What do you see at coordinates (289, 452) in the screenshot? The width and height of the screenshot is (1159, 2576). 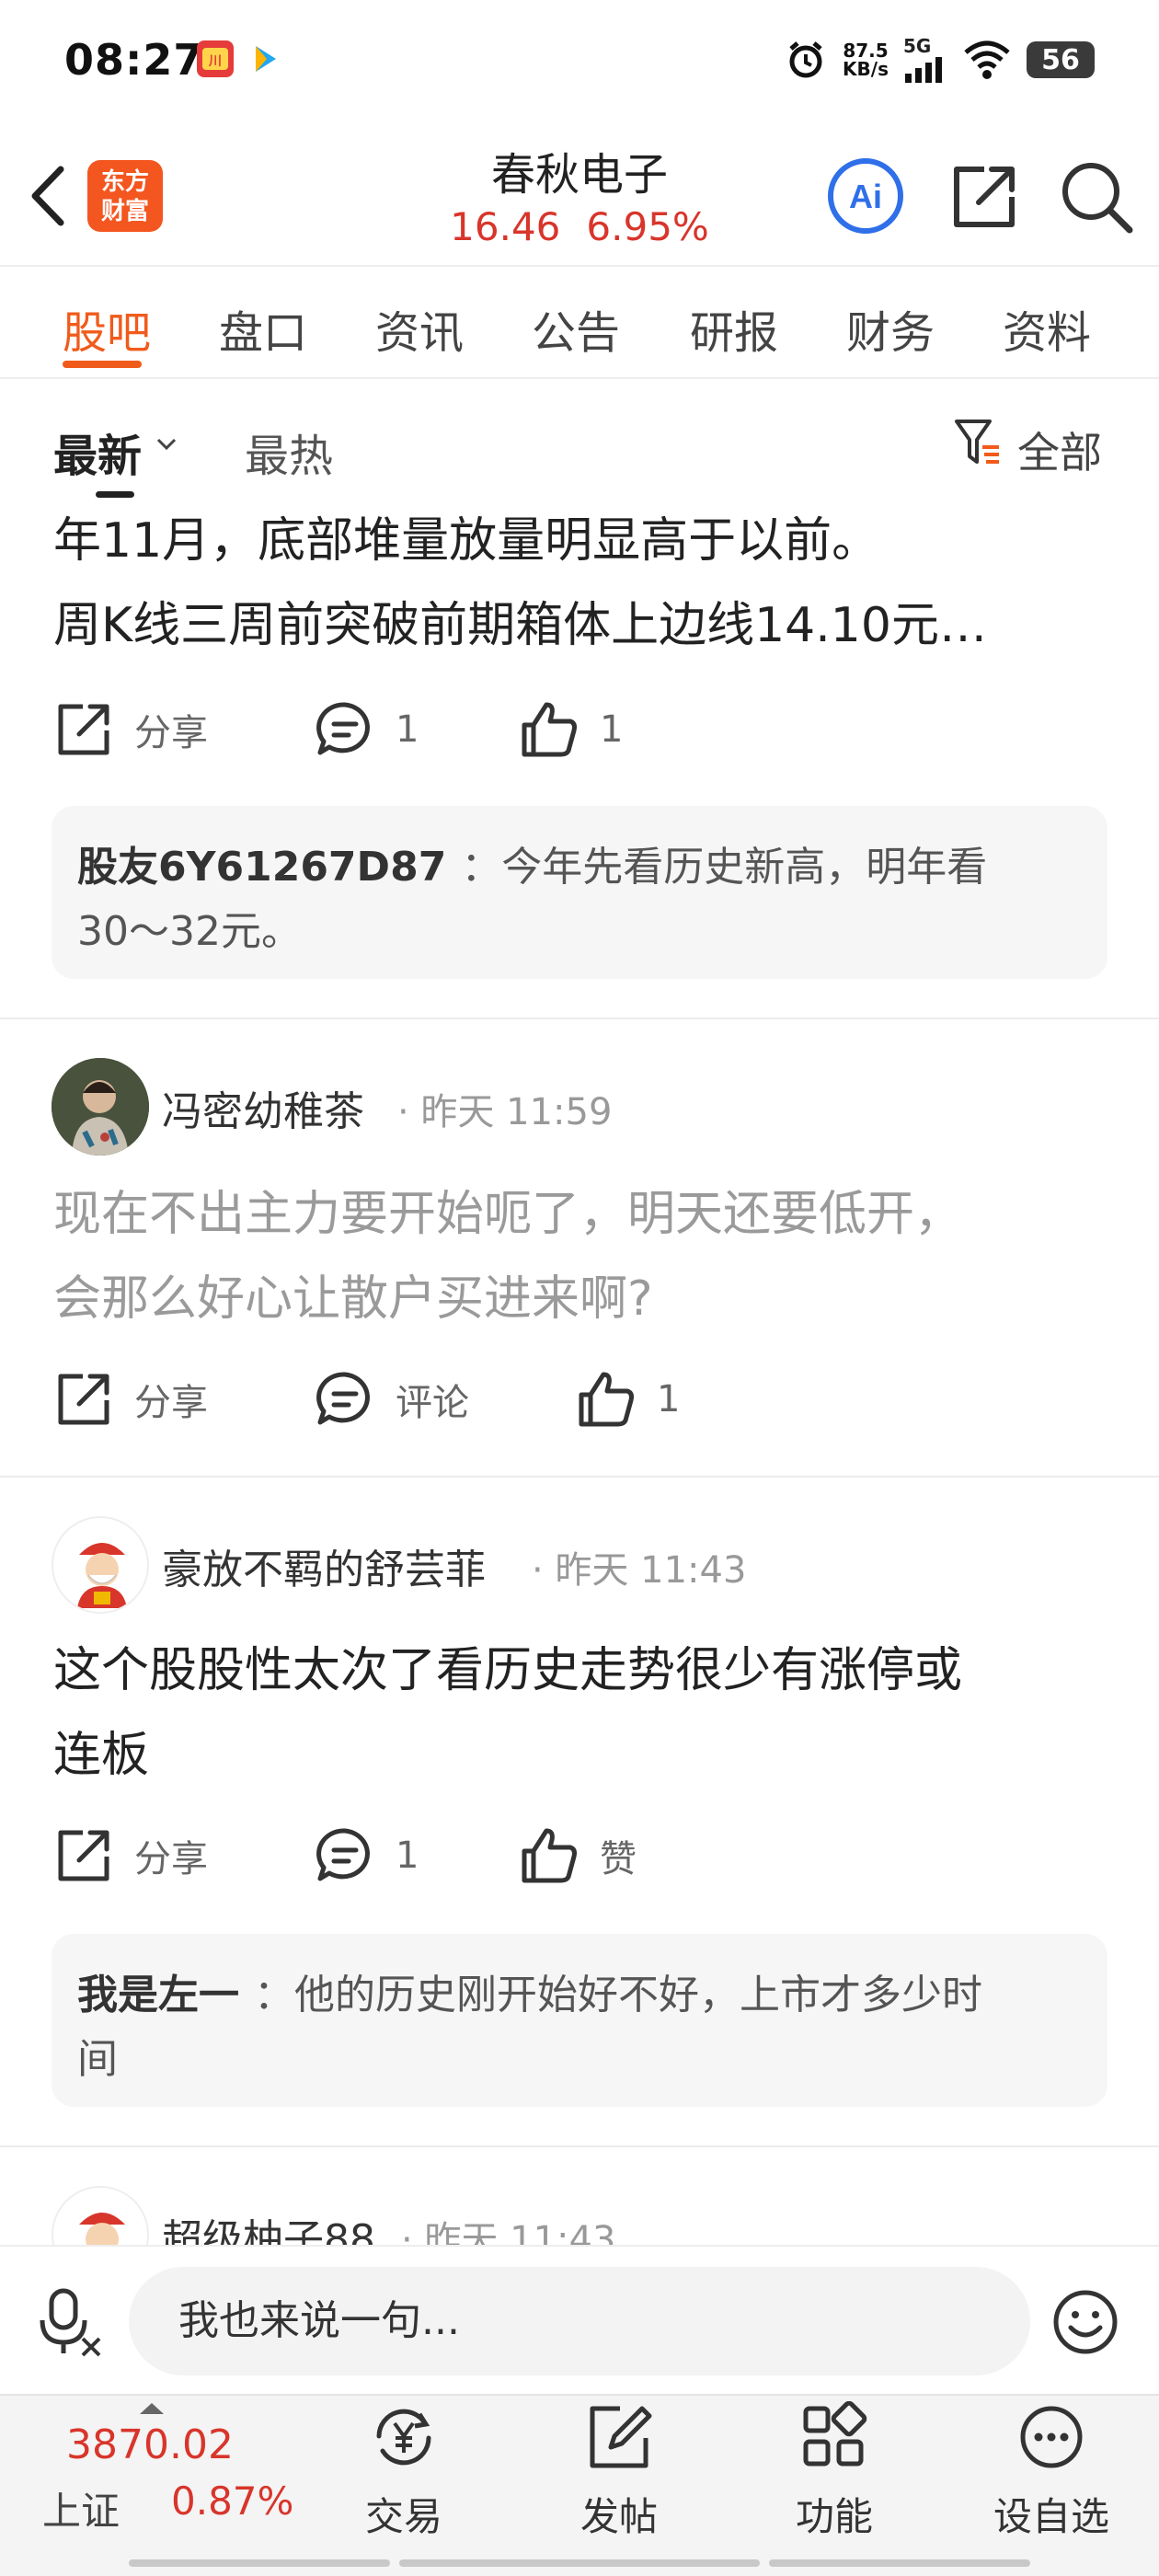 I see `sort-hottest: 最热` at bounding box center [289, 452].